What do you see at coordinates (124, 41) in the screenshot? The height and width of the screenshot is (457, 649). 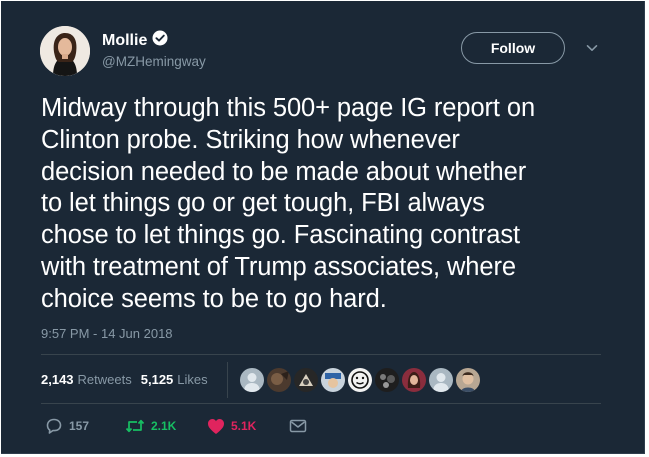 I see `author-display-name: Mollie` at bounding box center [124, 41].